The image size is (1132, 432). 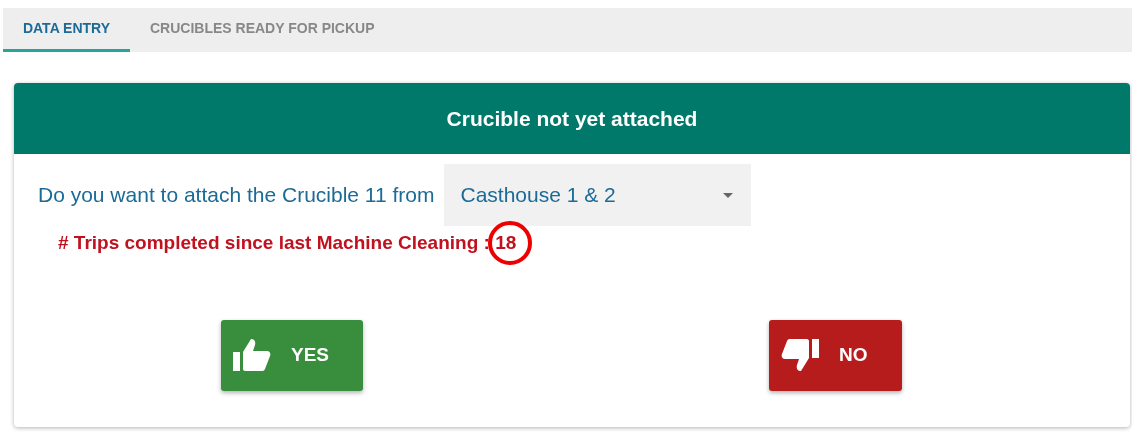 What do you see at coordinates (236, 195) in the screenshot?
I see `question-text: Do you want to attach the Crucible 11 from` at bounding box center [236, 195].